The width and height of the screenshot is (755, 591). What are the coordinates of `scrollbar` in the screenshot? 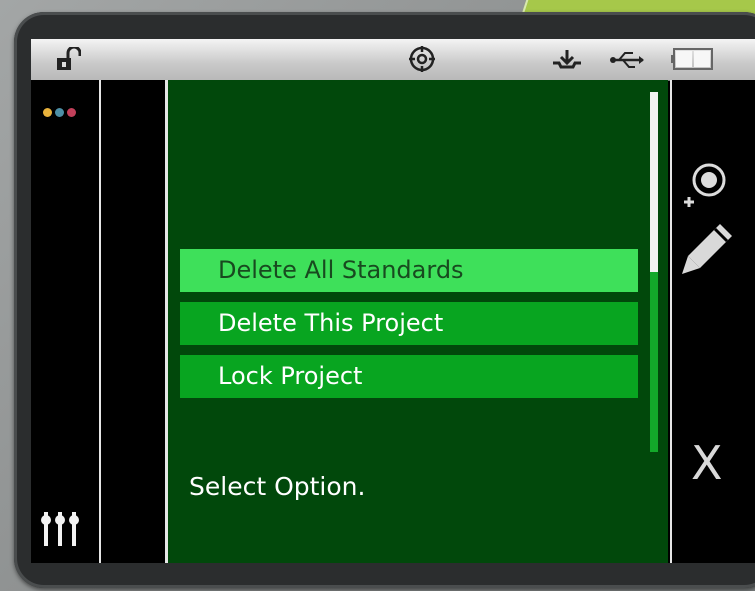 It's located at (654, 272).